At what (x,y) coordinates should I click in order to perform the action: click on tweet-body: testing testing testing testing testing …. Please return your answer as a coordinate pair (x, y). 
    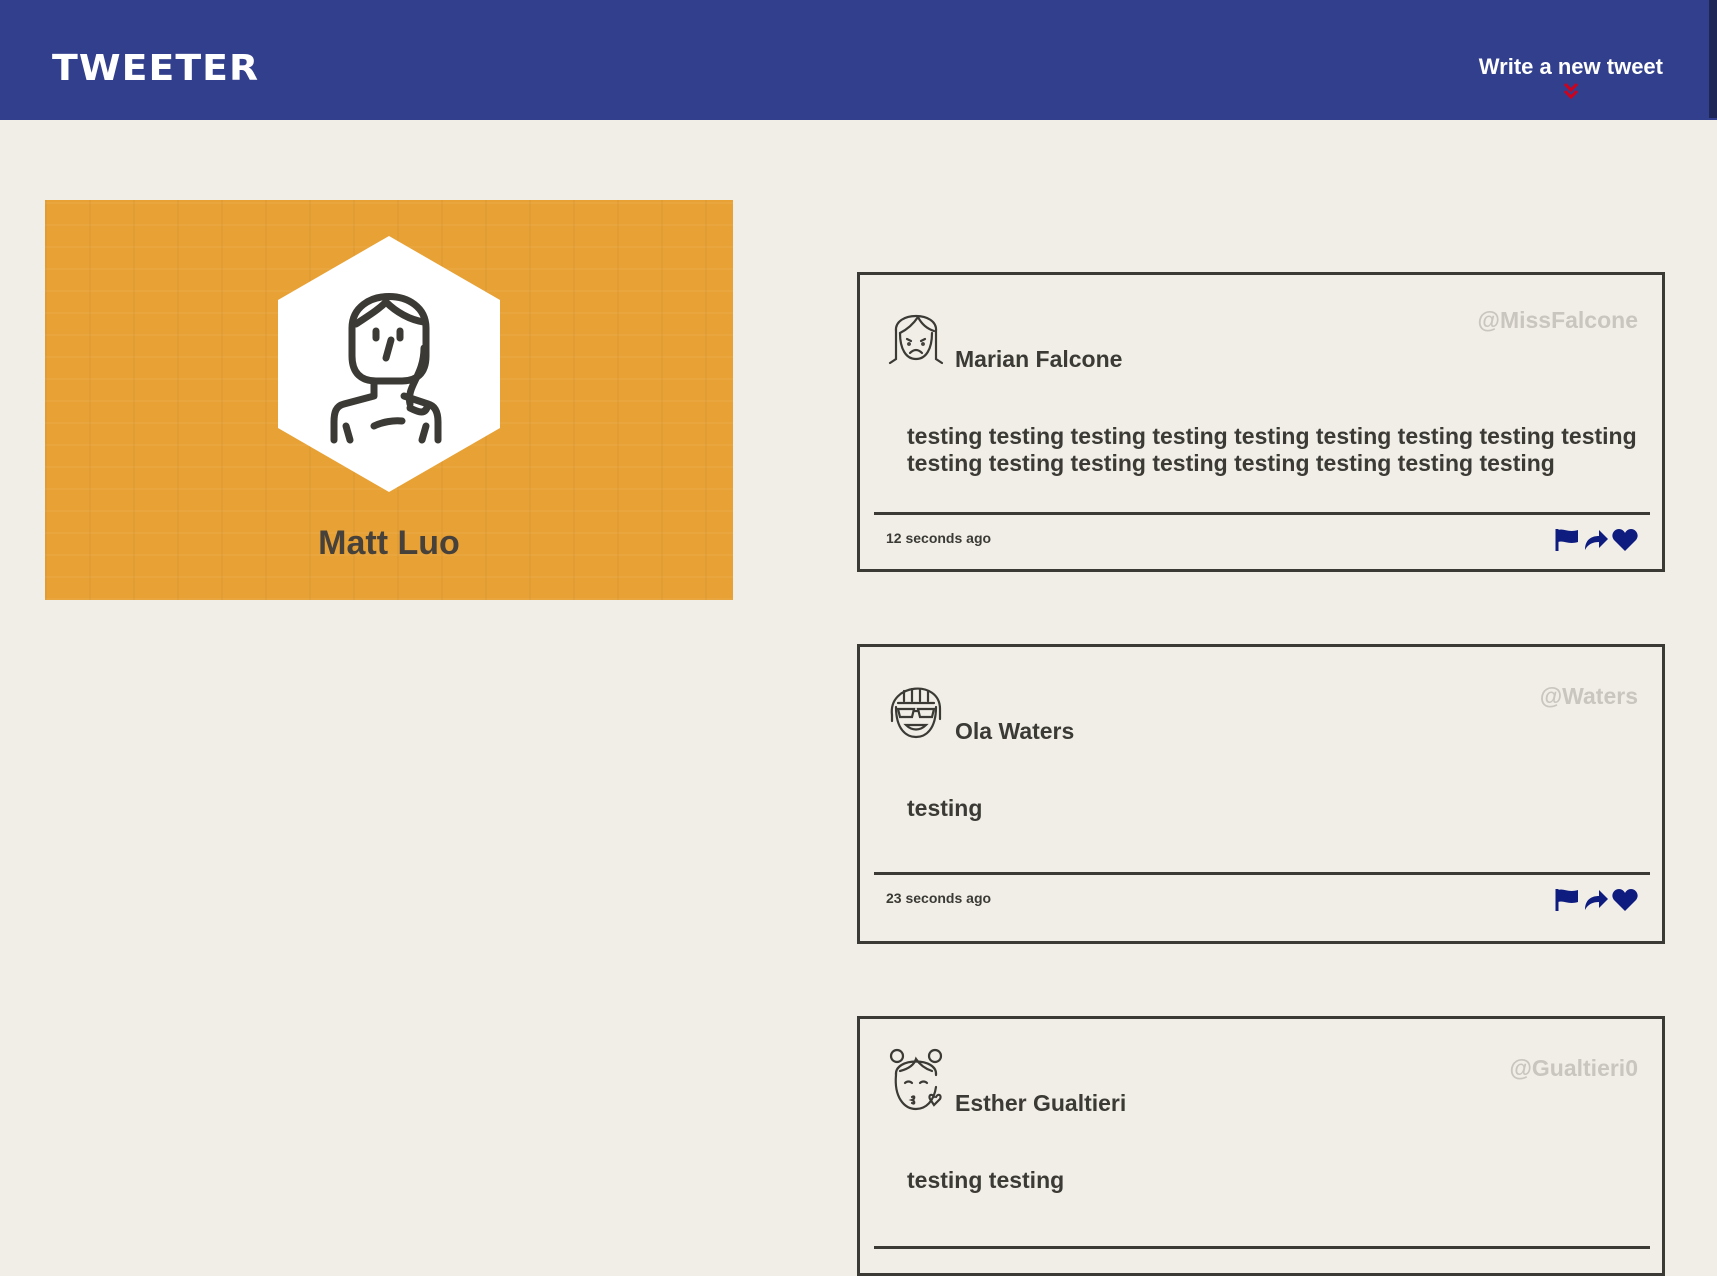
    Looking at the image, I should click on (1272, 449).